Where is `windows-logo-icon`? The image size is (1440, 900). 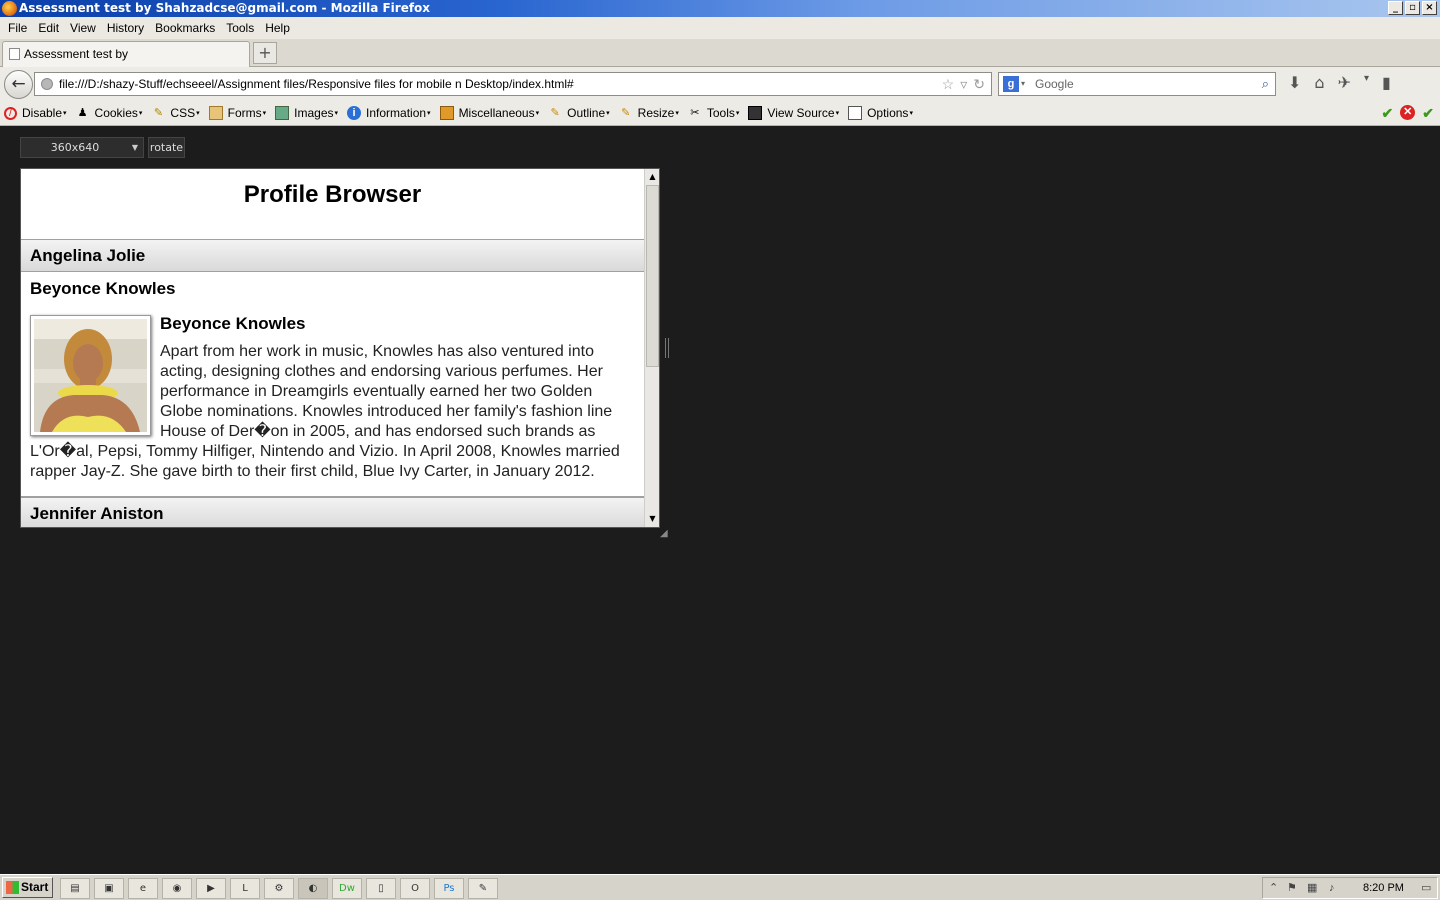
windows-logo-icon is located at coordinates (12, 887).